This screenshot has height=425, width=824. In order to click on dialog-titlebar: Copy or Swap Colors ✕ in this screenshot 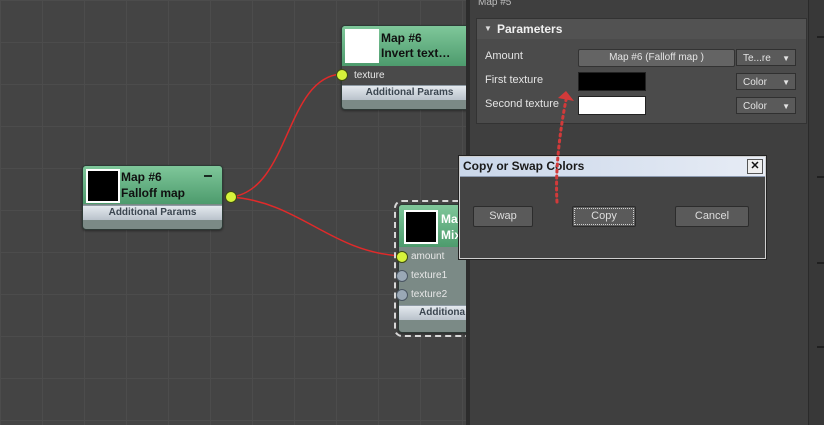, I will do `click(612, 167)`.